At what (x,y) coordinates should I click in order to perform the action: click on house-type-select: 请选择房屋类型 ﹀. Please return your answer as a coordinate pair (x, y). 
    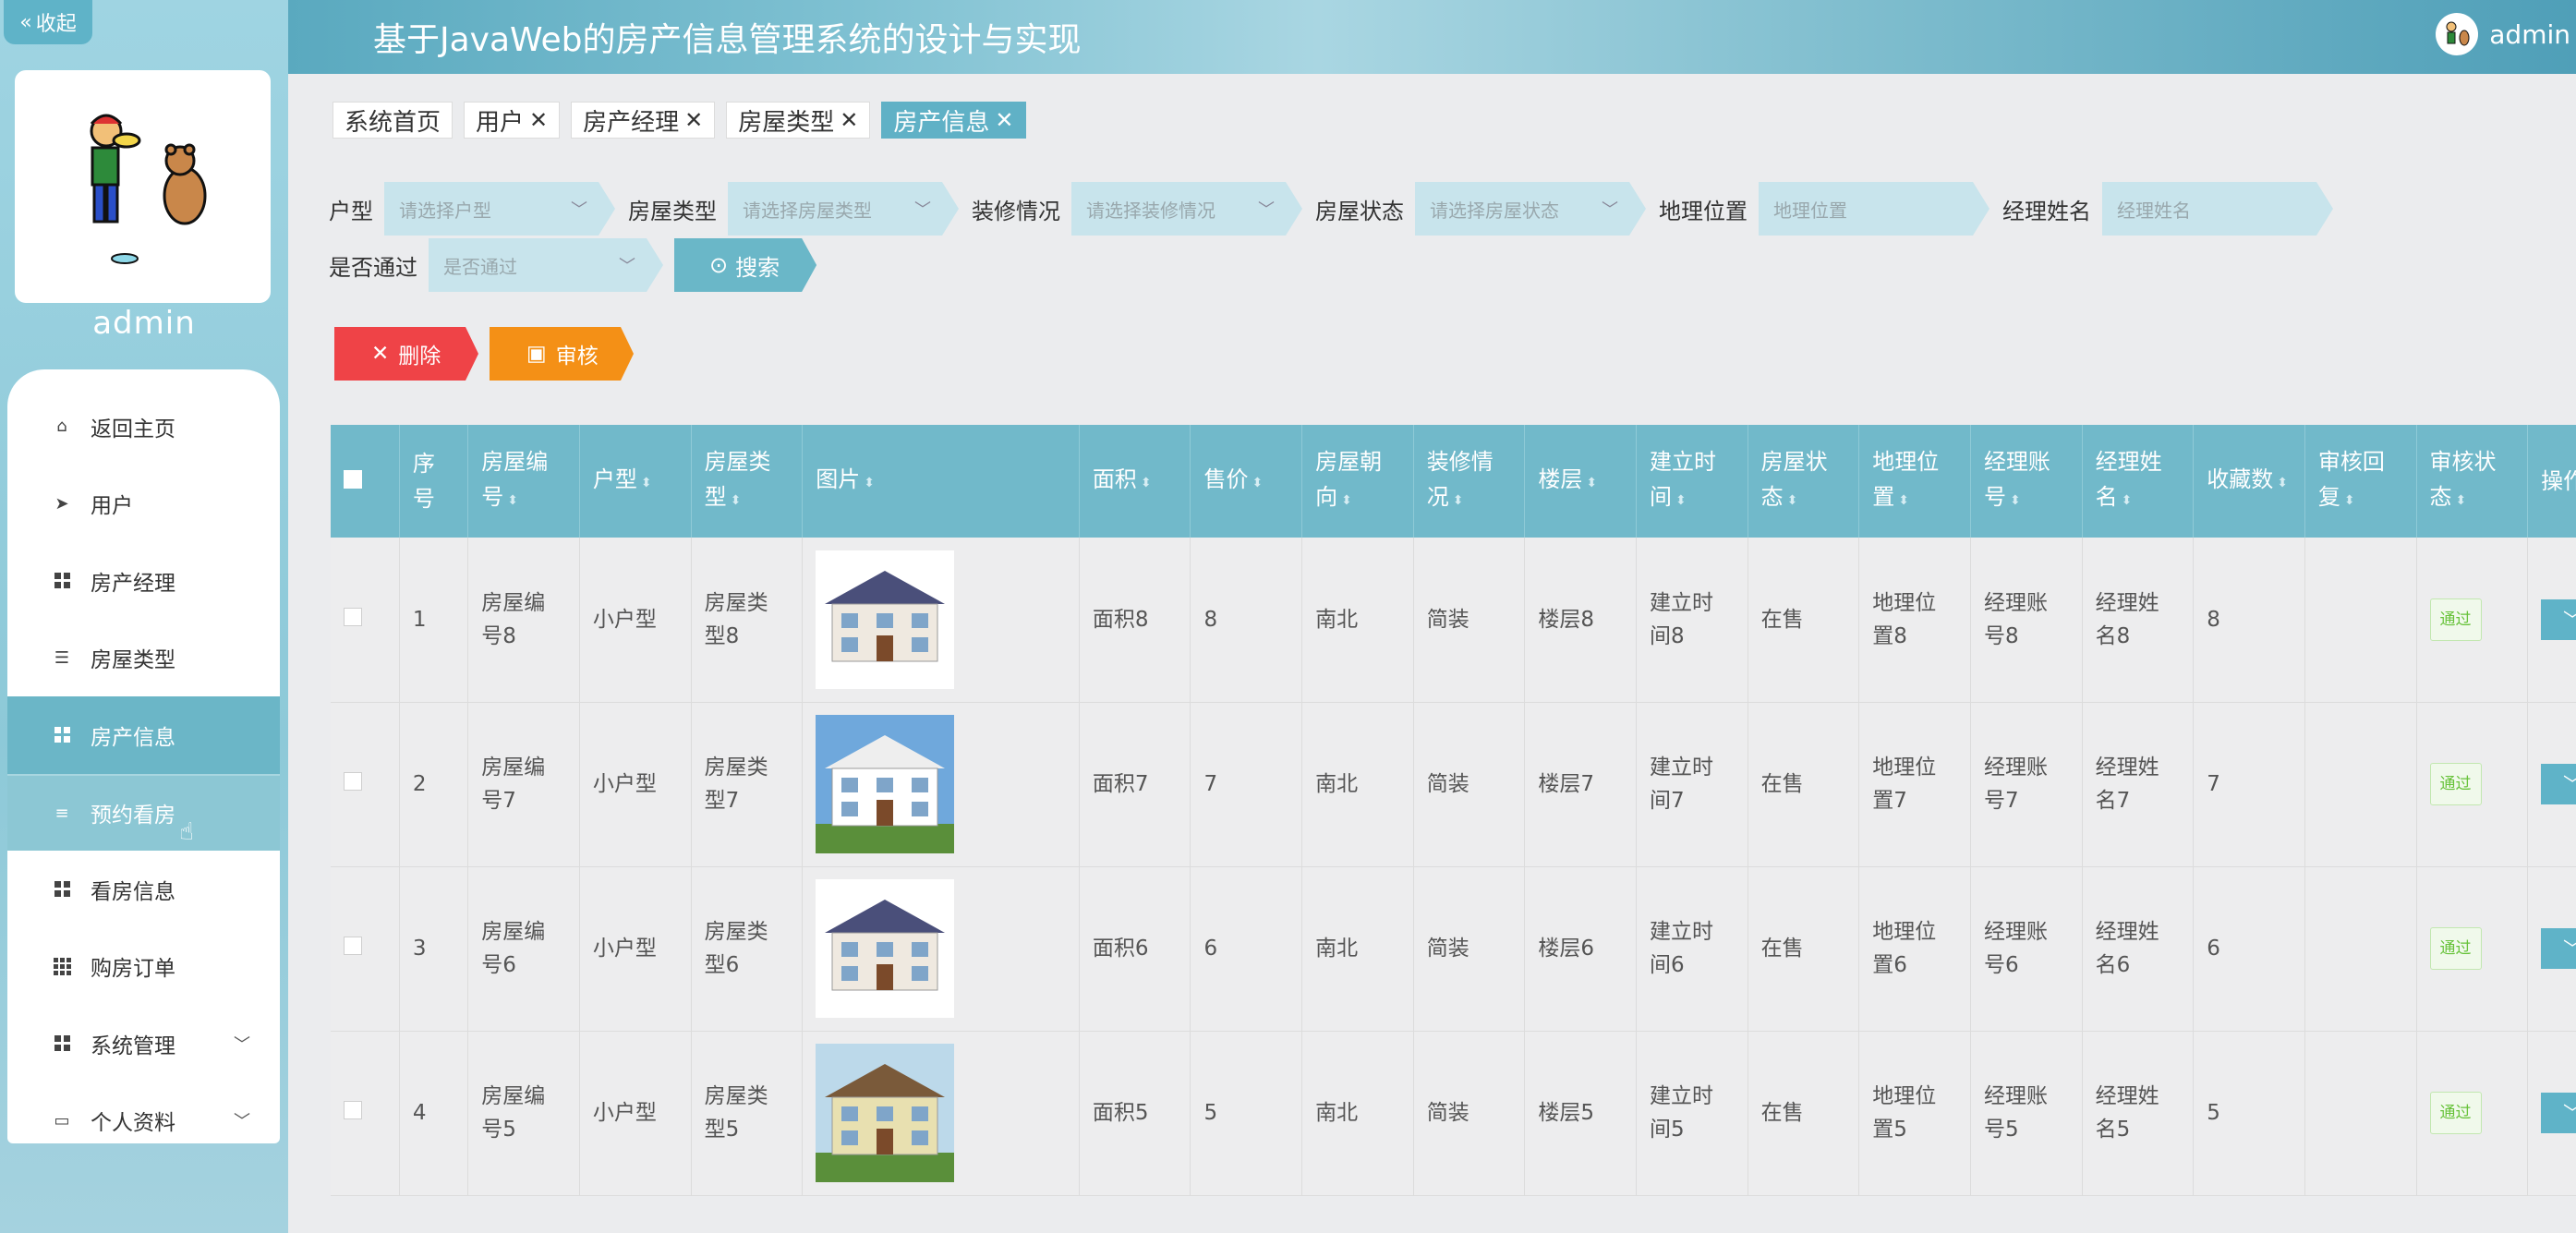
    Looking at the image, I should click on (843, 209).